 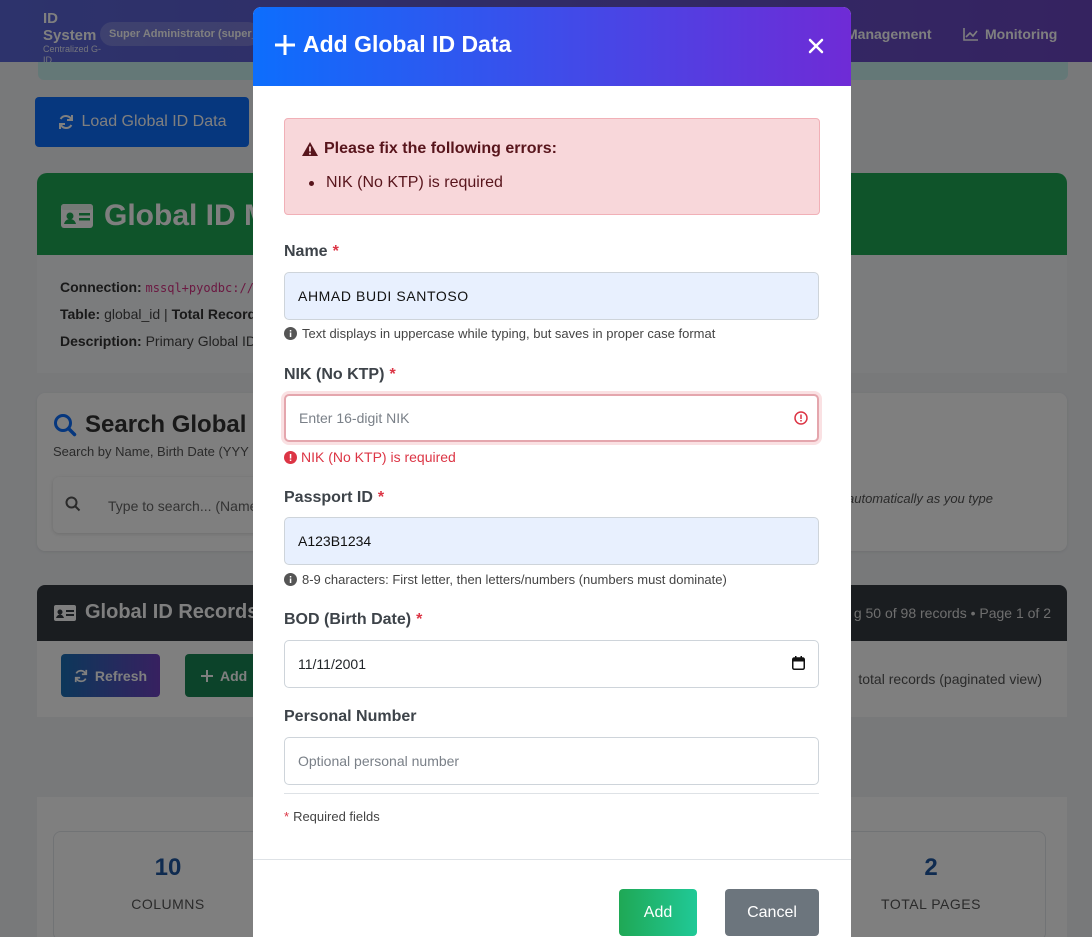 What do you see at coordinates (816, 46) in the screenshot?
I see `close-icon` at bounding box center [816, 46].